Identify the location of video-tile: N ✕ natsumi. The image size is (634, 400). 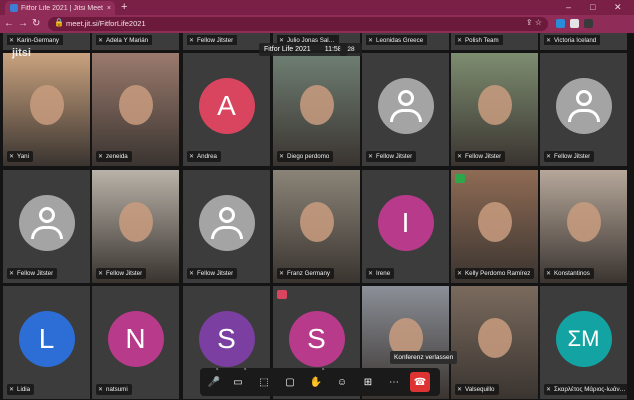
(135, 342).